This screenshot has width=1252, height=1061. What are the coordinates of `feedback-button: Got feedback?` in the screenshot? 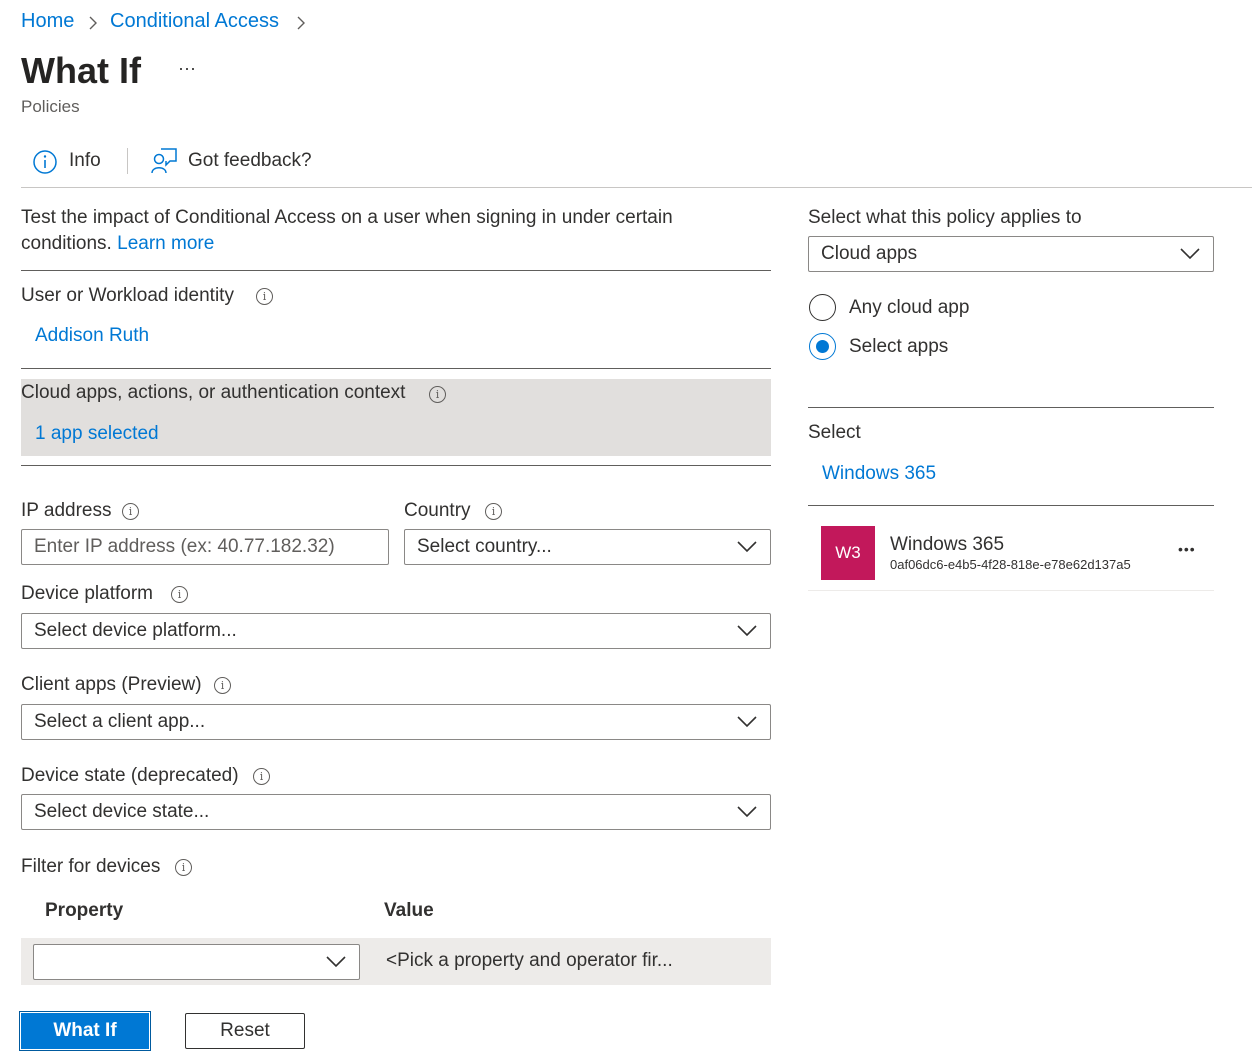 It's located at (235, 161).